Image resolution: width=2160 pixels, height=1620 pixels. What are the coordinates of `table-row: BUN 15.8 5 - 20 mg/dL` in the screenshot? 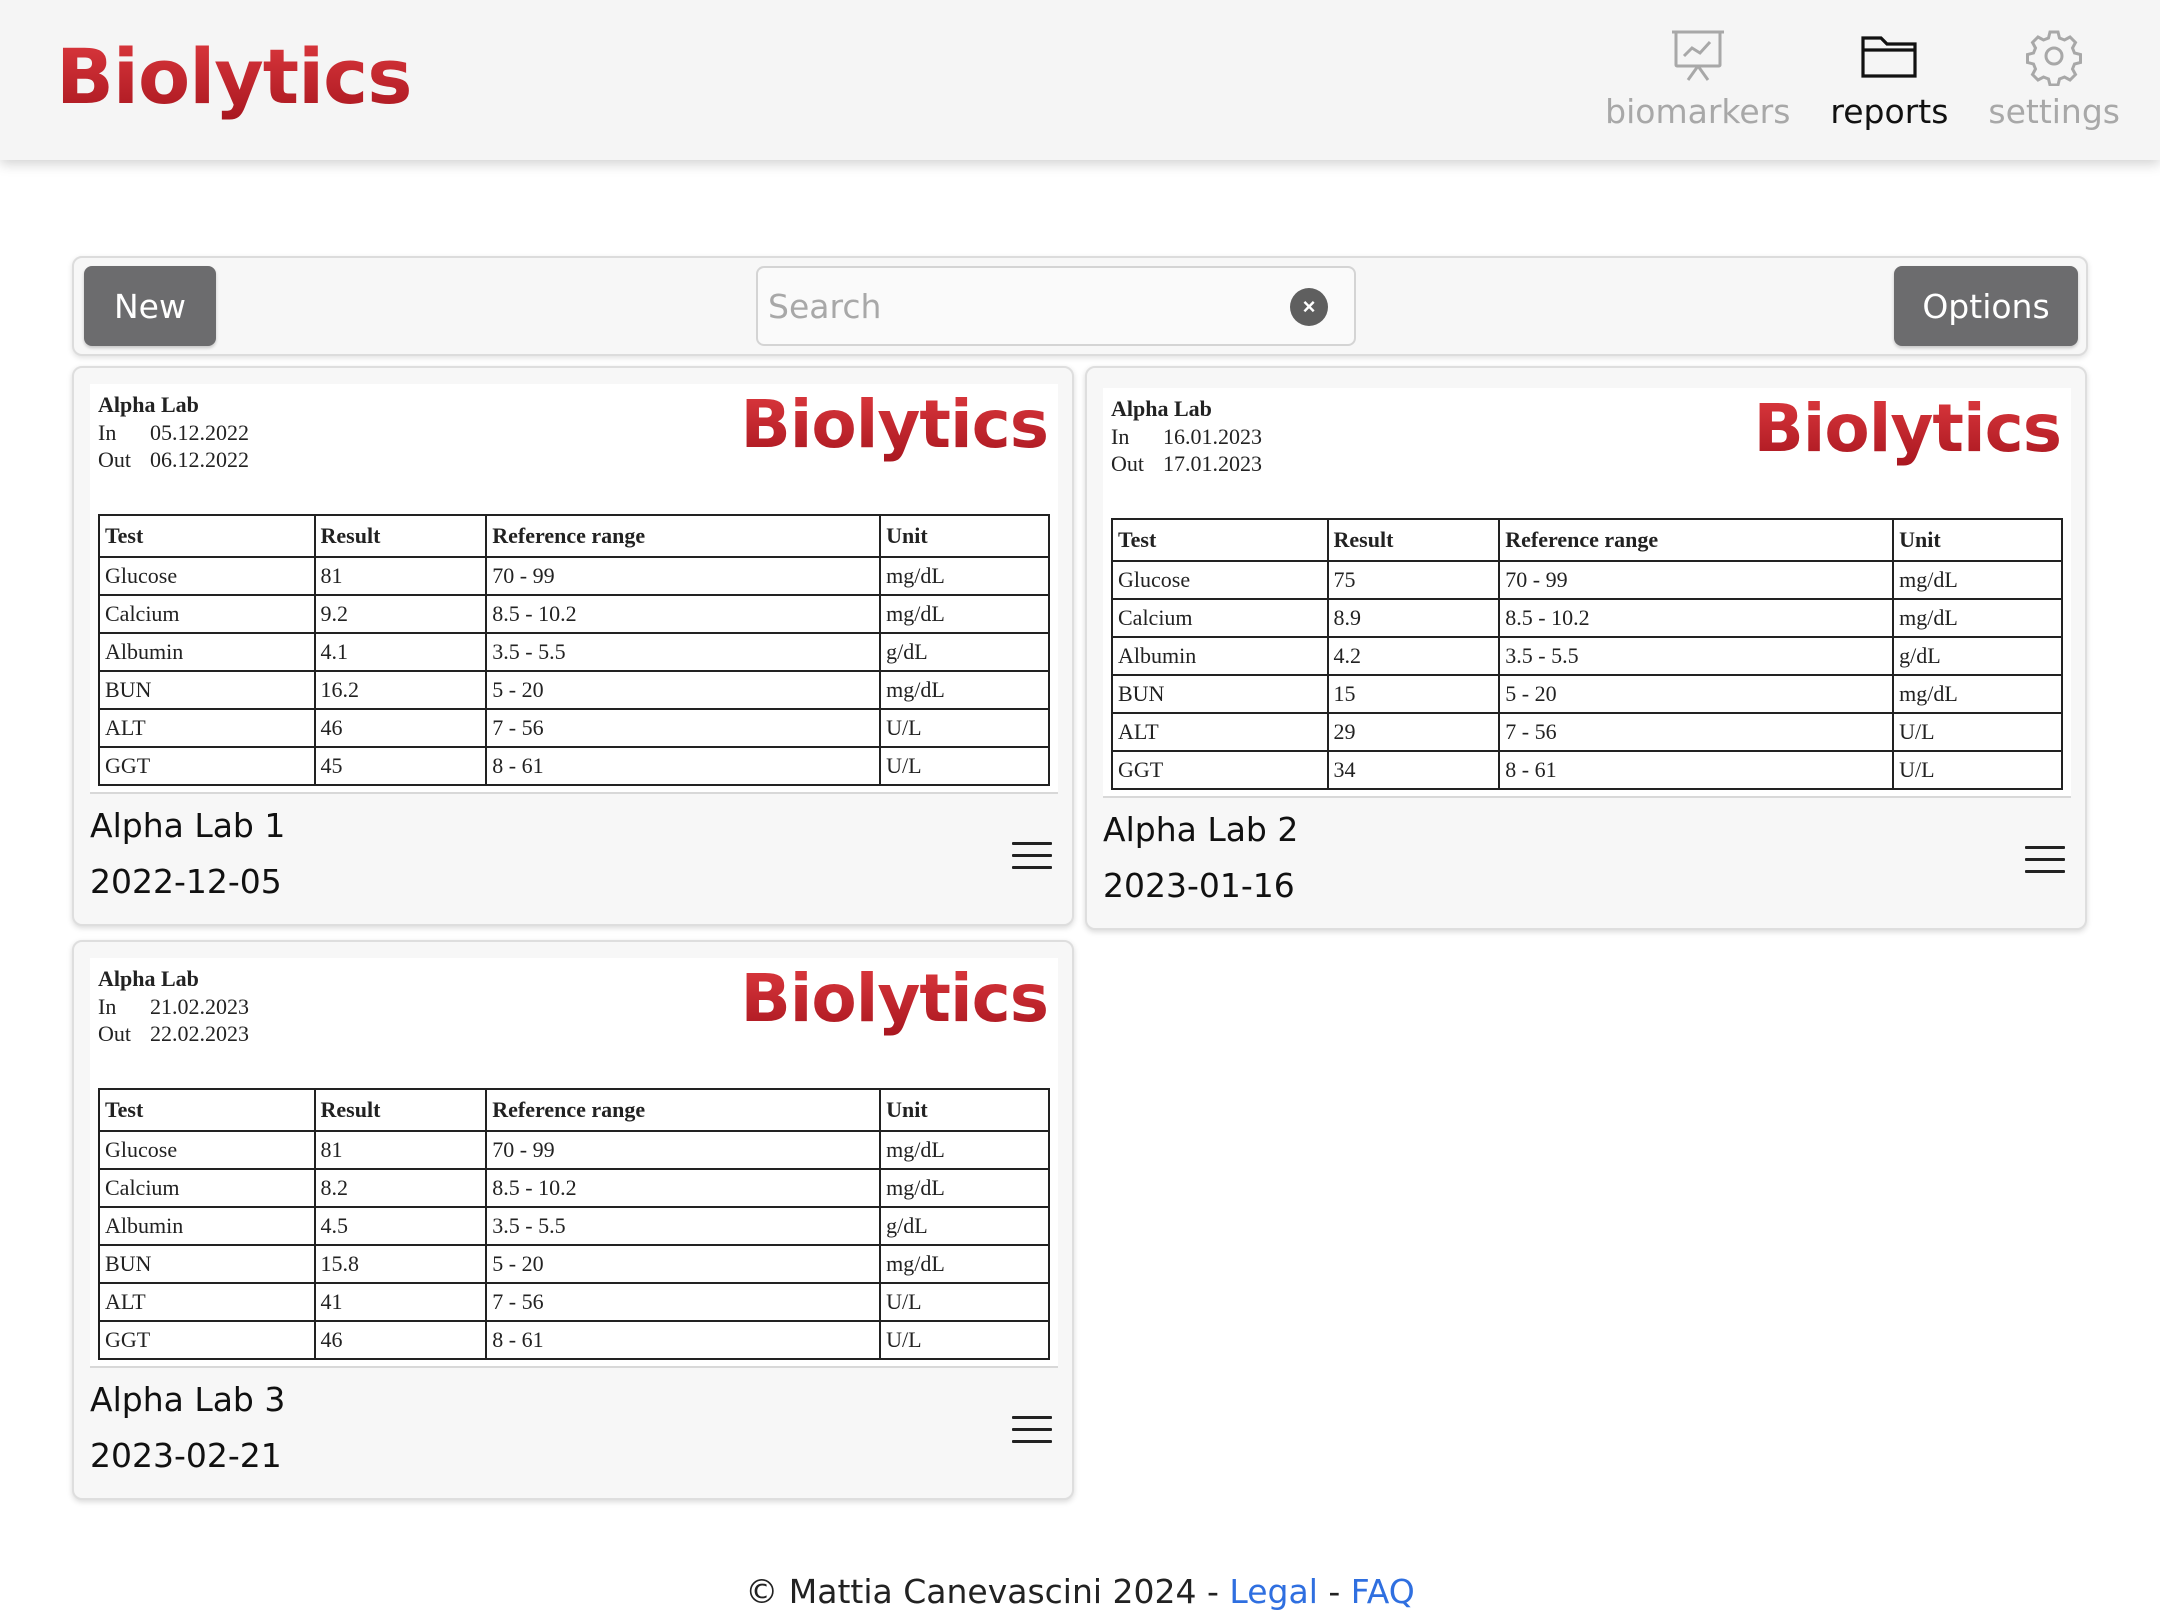 It's located at (574, 1264).